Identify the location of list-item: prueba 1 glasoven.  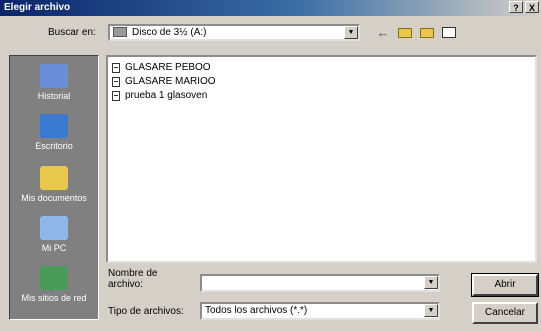
(159, 95).